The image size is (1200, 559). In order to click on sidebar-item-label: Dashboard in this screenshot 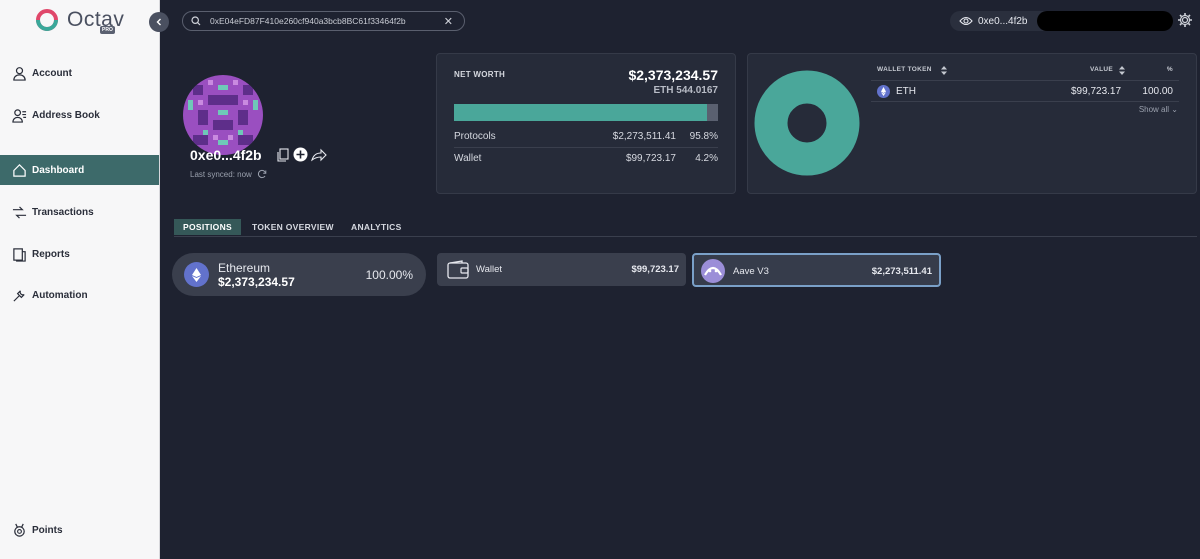, I will do `click(58, 170)`.